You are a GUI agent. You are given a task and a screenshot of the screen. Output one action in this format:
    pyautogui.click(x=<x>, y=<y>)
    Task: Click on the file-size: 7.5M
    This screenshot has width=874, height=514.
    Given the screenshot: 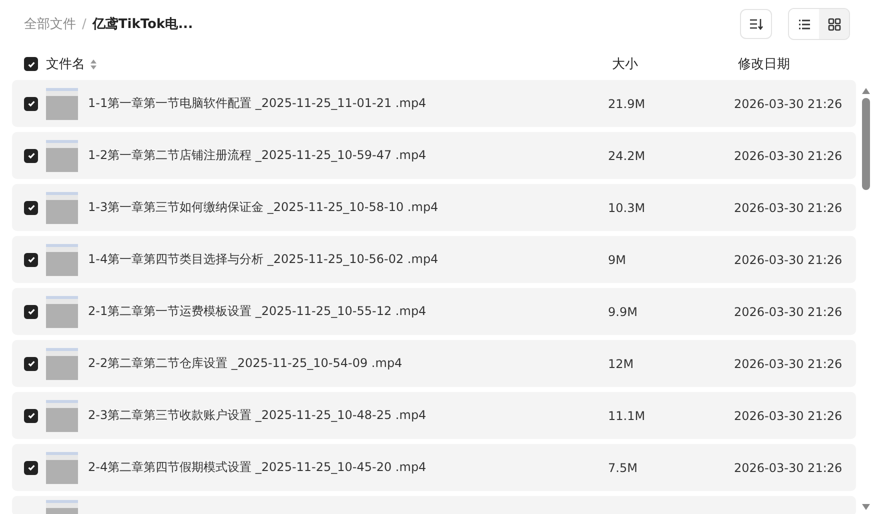 What is the action you would take?
    pyautogui.click(x=623, y=467)
    